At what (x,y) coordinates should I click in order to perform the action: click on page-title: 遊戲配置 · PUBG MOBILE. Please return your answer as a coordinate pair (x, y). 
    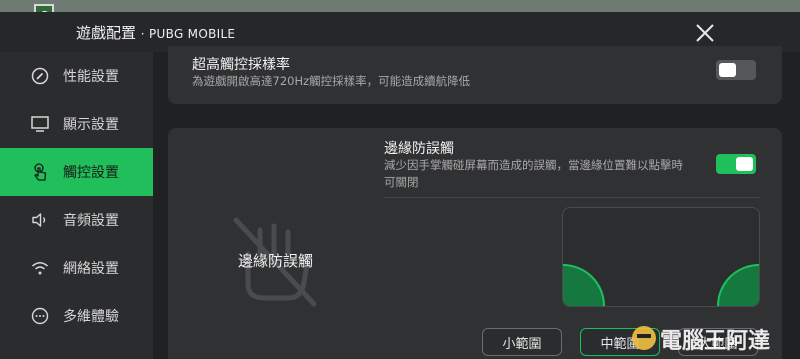
    Looking at the image, I should click on (155, 32).